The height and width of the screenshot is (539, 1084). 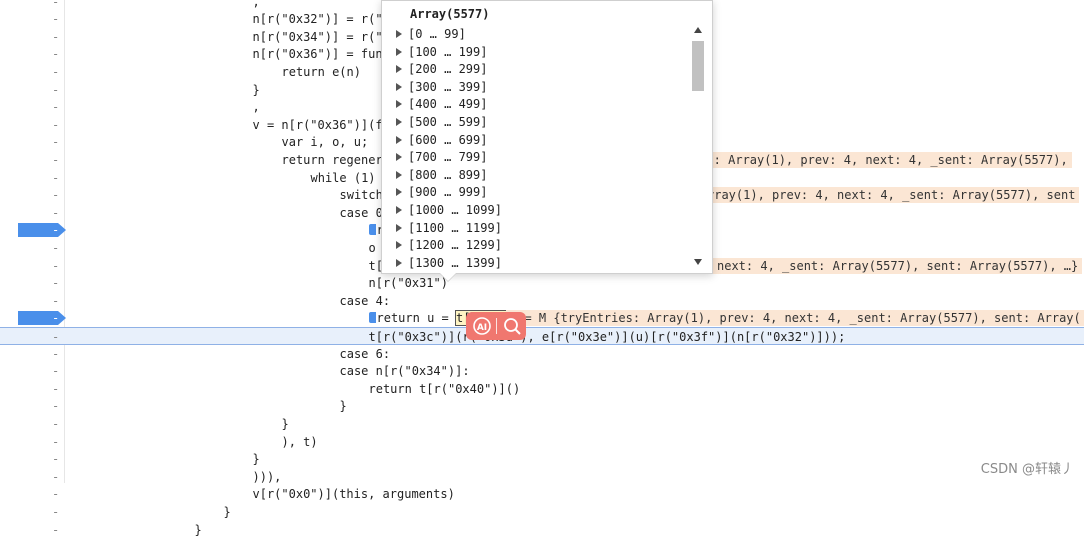 I want to click on array-range-label: [800 … 899], so click(x=448, y=174).